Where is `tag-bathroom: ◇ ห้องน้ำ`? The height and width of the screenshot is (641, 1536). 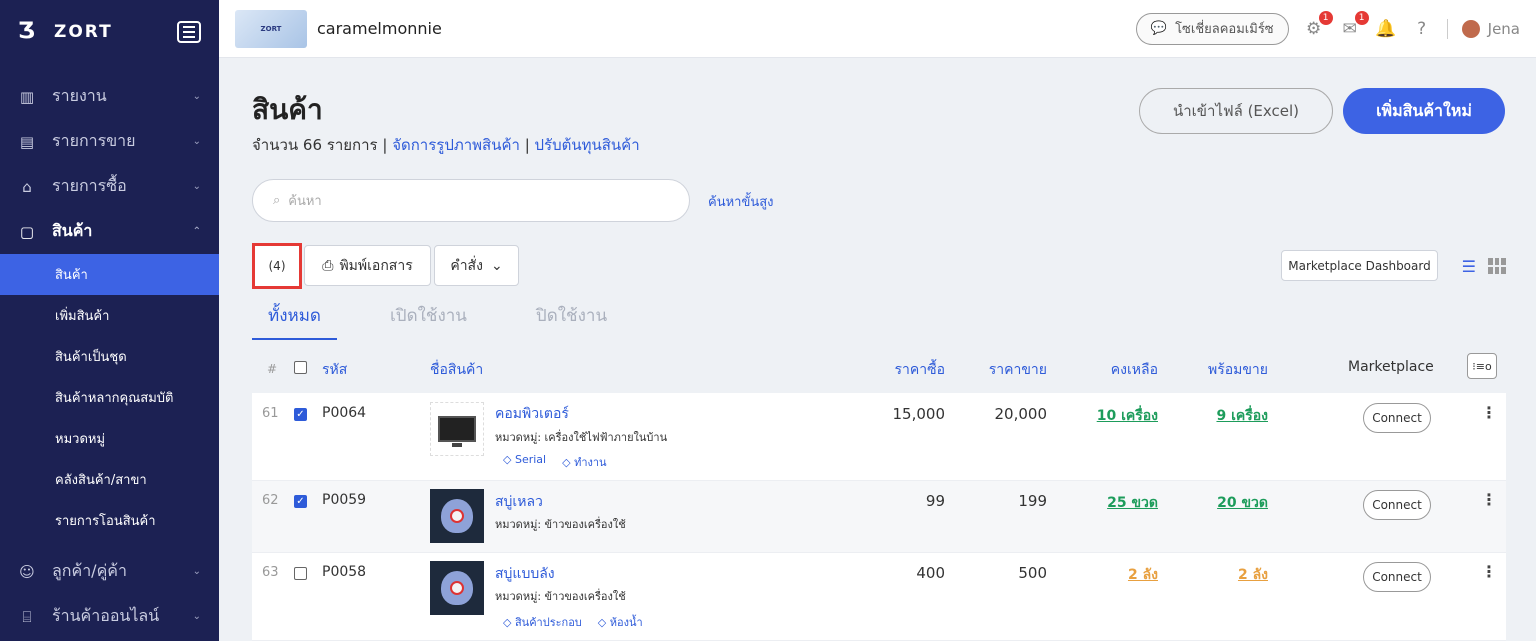 tag-bathroom: ◇ ห้องน้ำ is located at coordinates (620, 622).